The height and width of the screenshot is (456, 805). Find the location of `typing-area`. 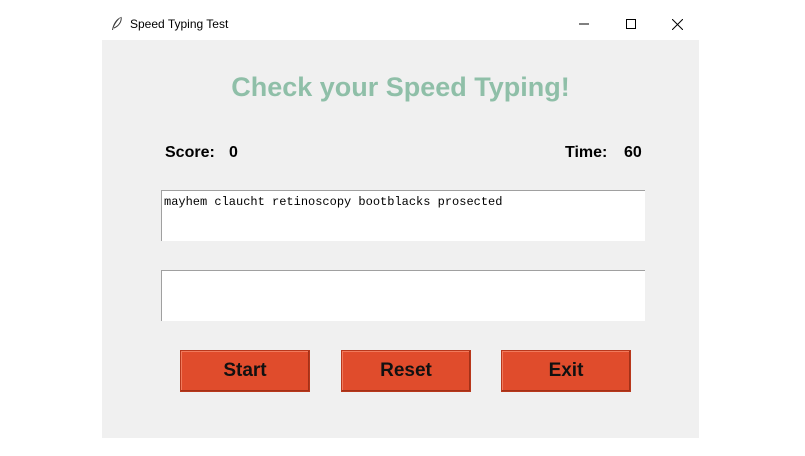

typing-area is located at coordinates (403, 295).